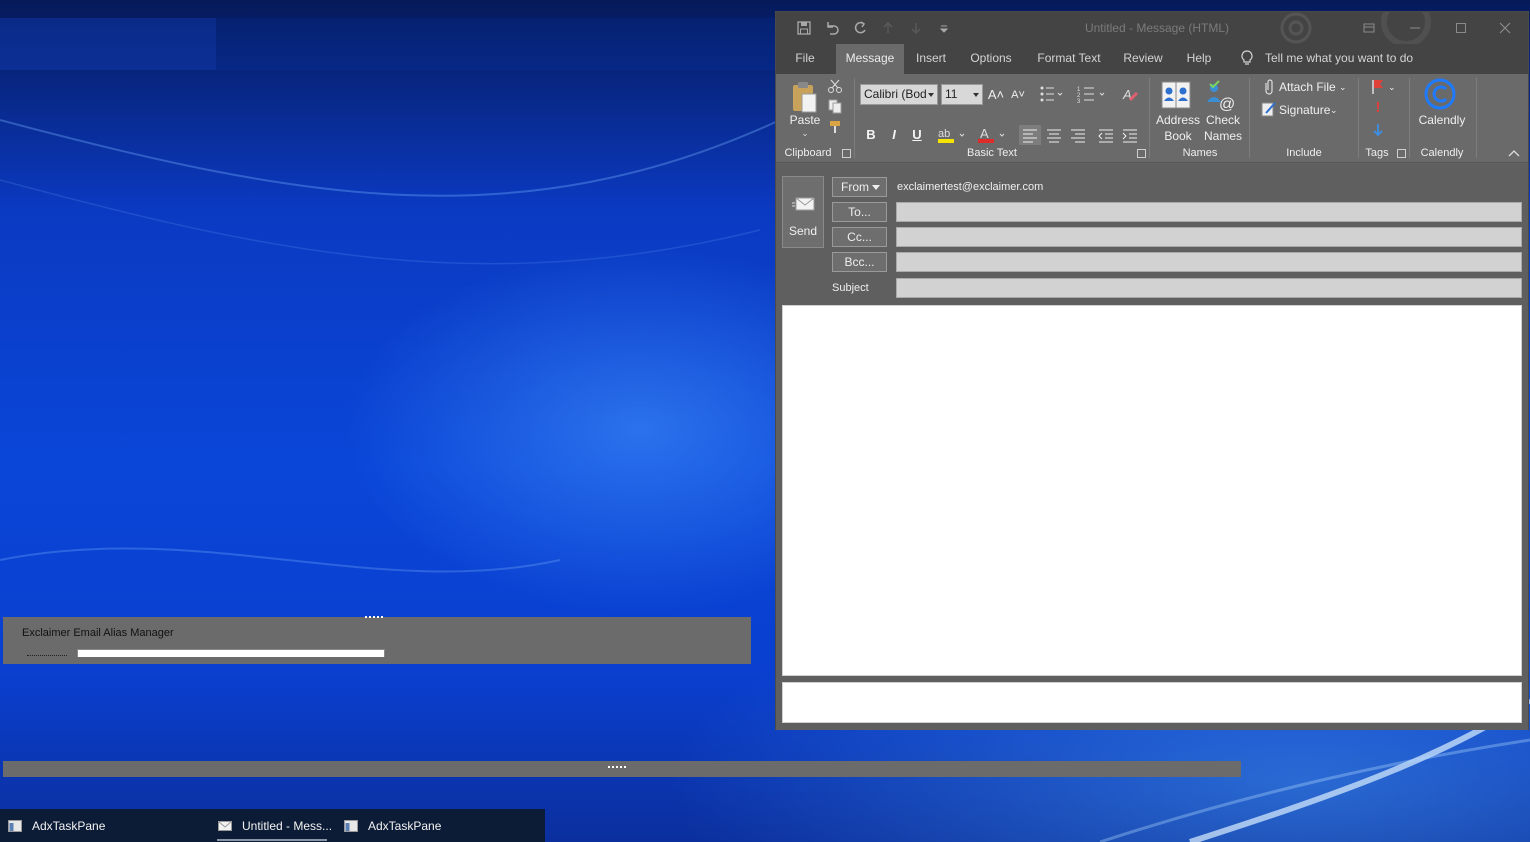 This screenshot has width=1530, height=842. What do you see at coordinates (1092, 94) in the screenshot?
I see `numbering-icon: 123` at bounding box center [1092, 94].